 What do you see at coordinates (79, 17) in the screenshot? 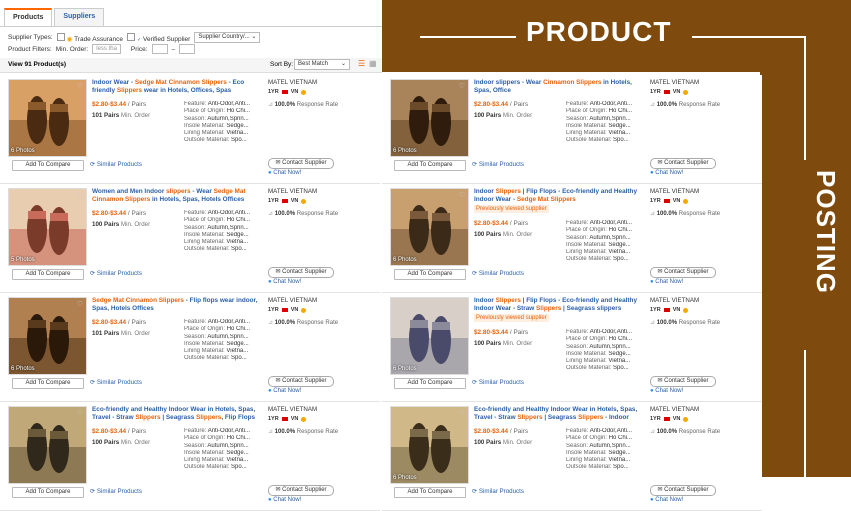
I see `tab-suppliers: Suppliers` at bounding box center [79, 17].